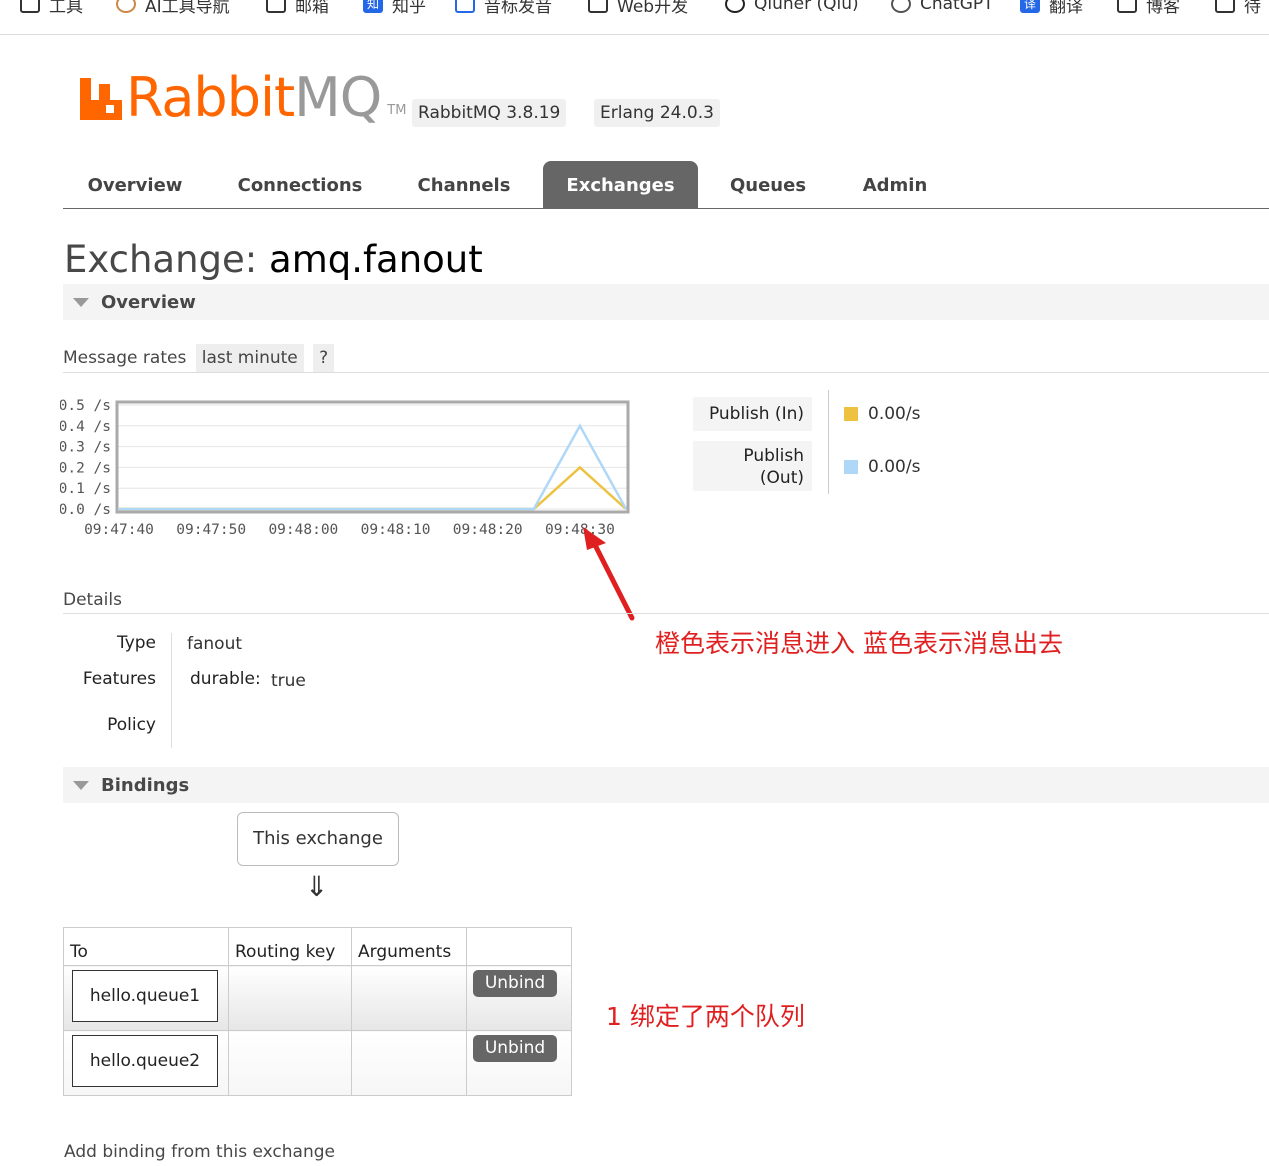  Describe the element at coordinates (210, 97) in the screenshot. I see `logo-text-rabbit: Rabbit` at that location.